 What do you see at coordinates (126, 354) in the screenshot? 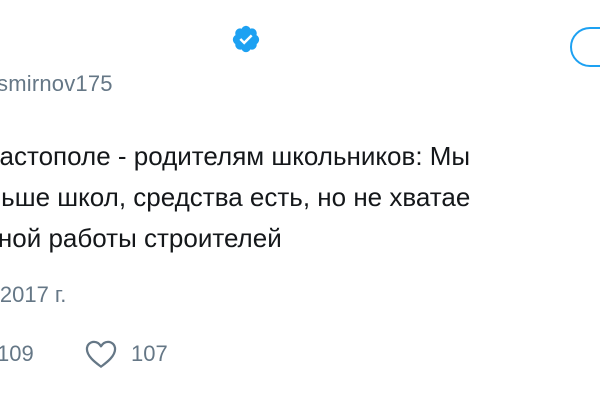
I see `like-button: 107` at bounding box center [126, 354].